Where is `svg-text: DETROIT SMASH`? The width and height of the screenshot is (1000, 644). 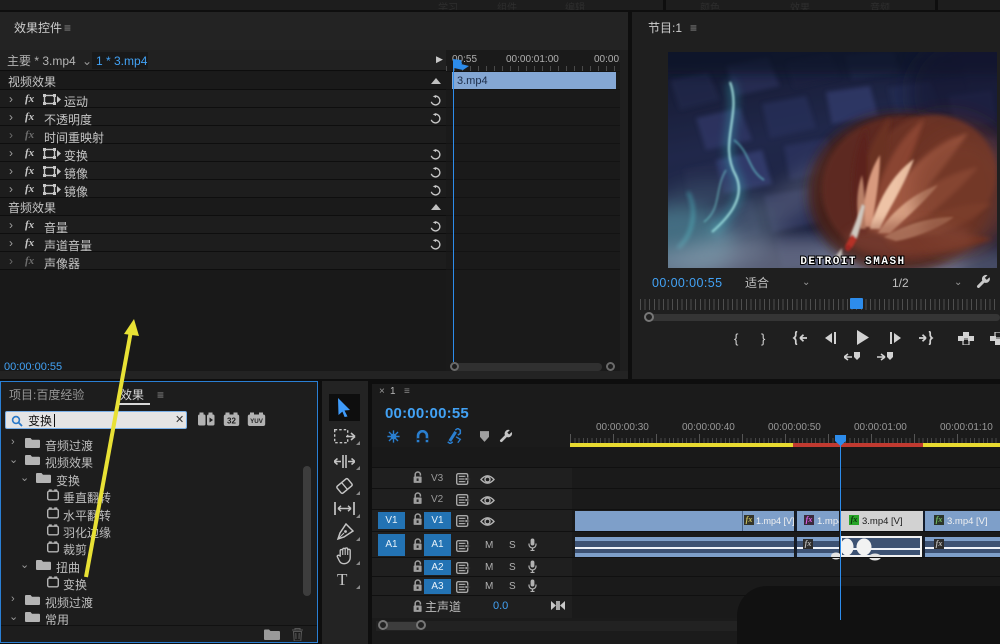
svg-text: DETROIT SMASH is located at coordinates (852, 262).